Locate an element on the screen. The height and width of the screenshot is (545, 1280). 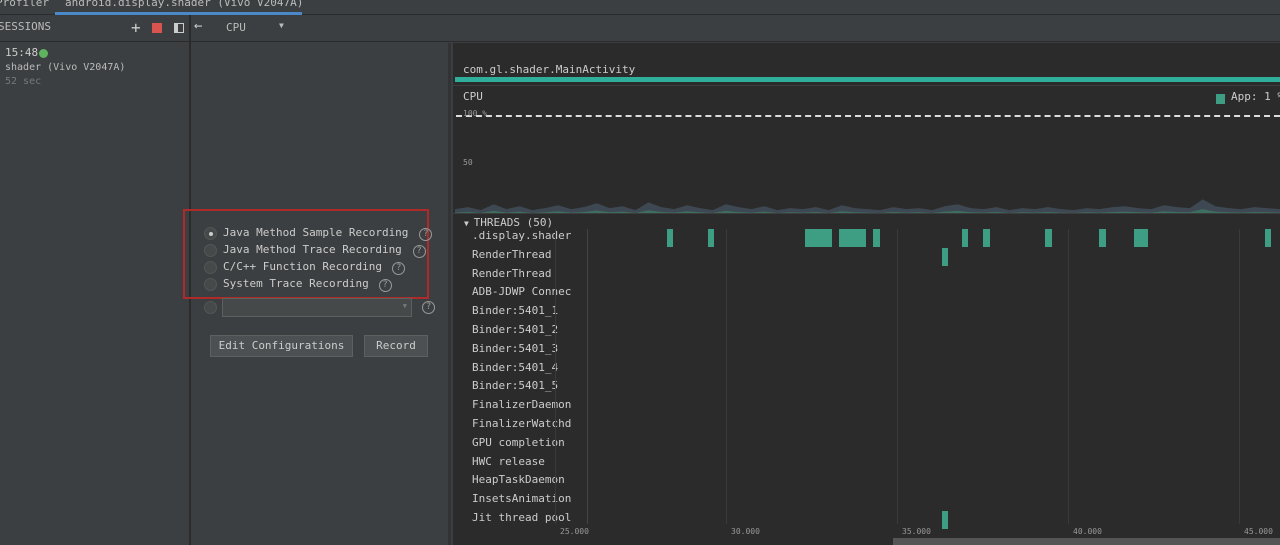
recording-option-label: C/C++ Function Recording is located at coordinates (302, 266).